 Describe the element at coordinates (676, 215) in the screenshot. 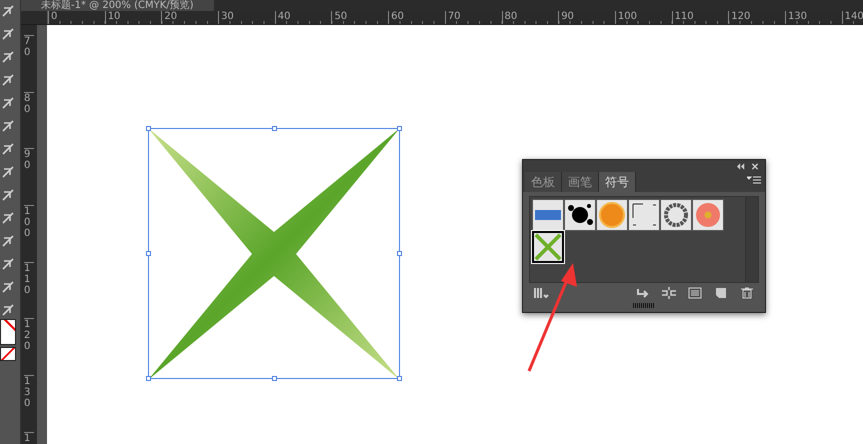

I see `ring-symbol` at that location.